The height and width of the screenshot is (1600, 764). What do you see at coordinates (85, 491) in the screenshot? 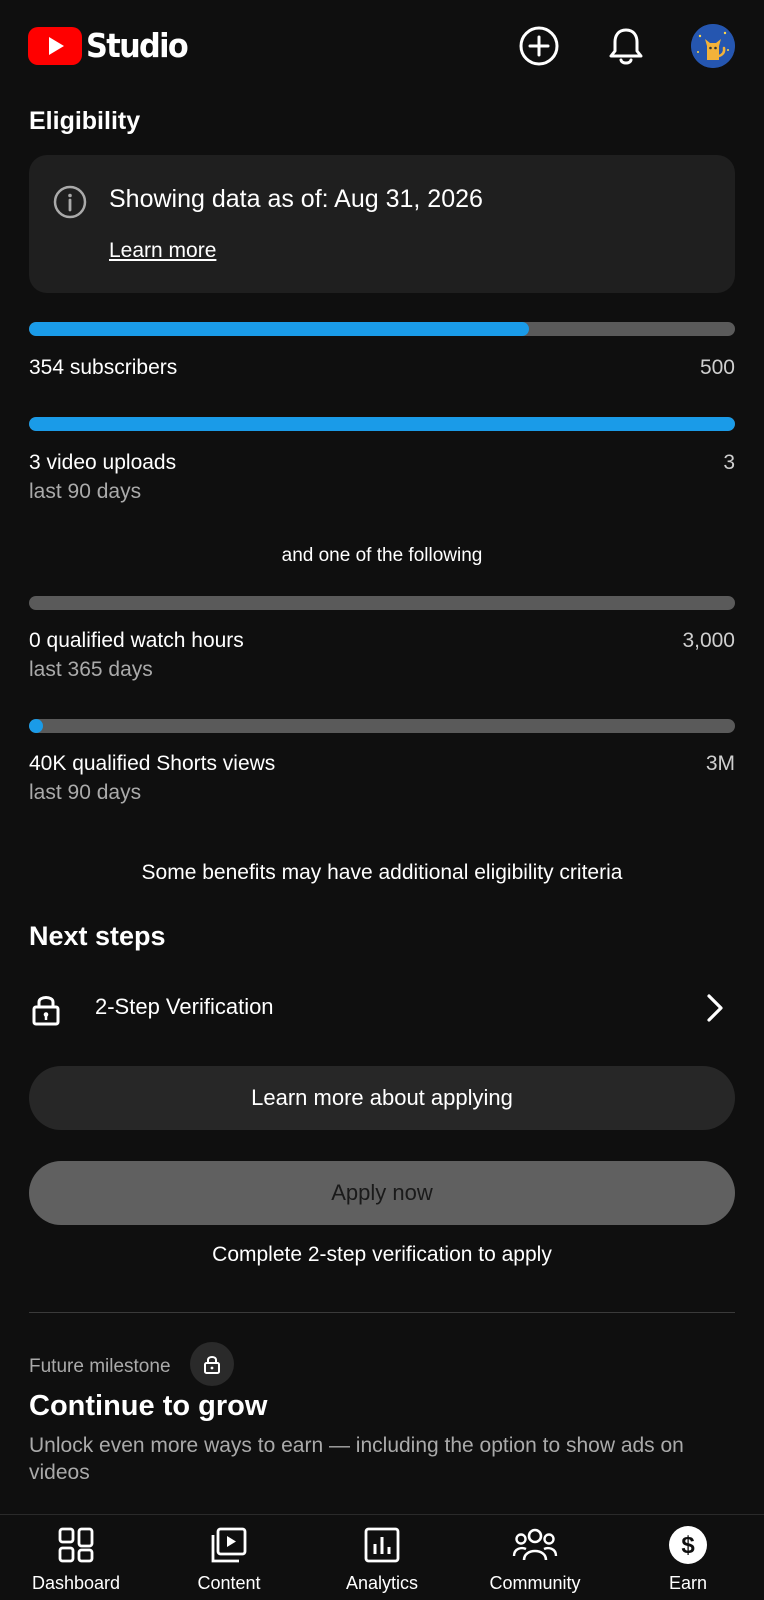
I see `uploads-period: last 90 days` at bounding box center [85, 491].